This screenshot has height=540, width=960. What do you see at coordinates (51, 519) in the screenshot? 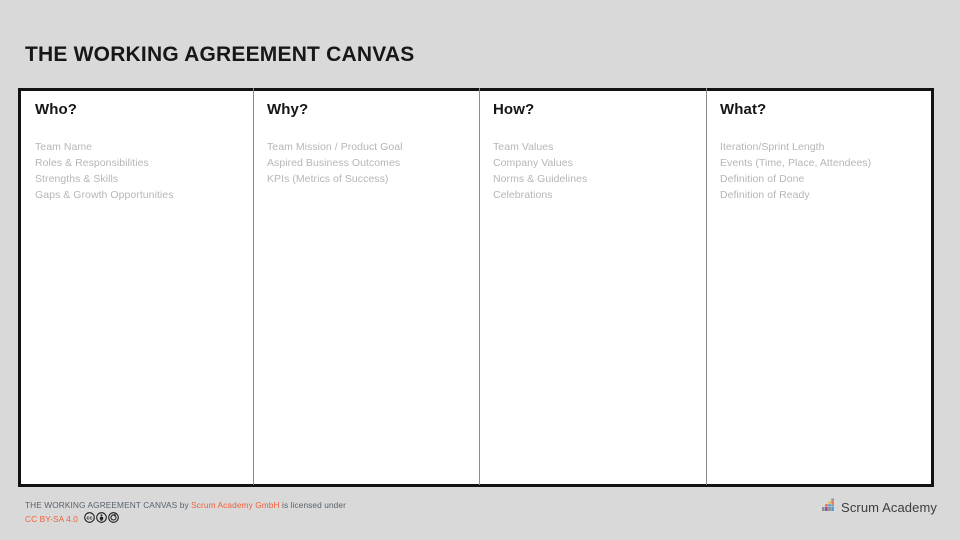
I see `license-link: CC BY-SA 4.0` at bounding box center [51, 519].